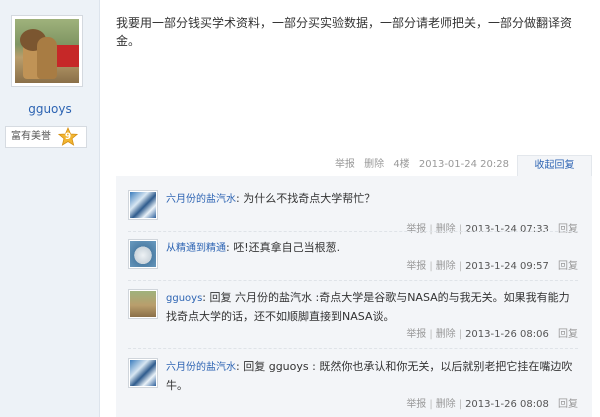  I want to click on star-icon: 9, so click(68, 136).